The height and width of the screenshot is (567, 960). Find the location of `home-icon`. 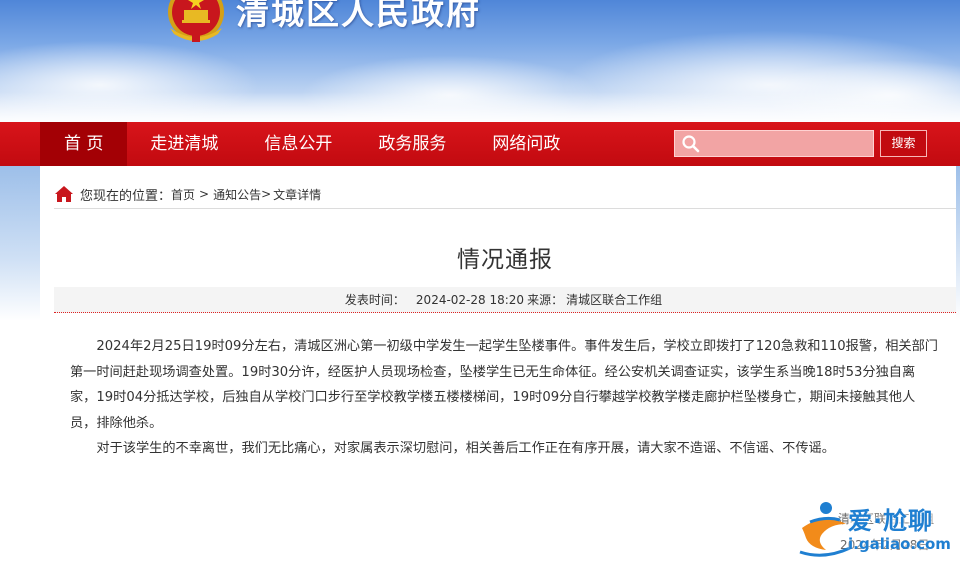

home-icon is located at coordinates (64, 194).